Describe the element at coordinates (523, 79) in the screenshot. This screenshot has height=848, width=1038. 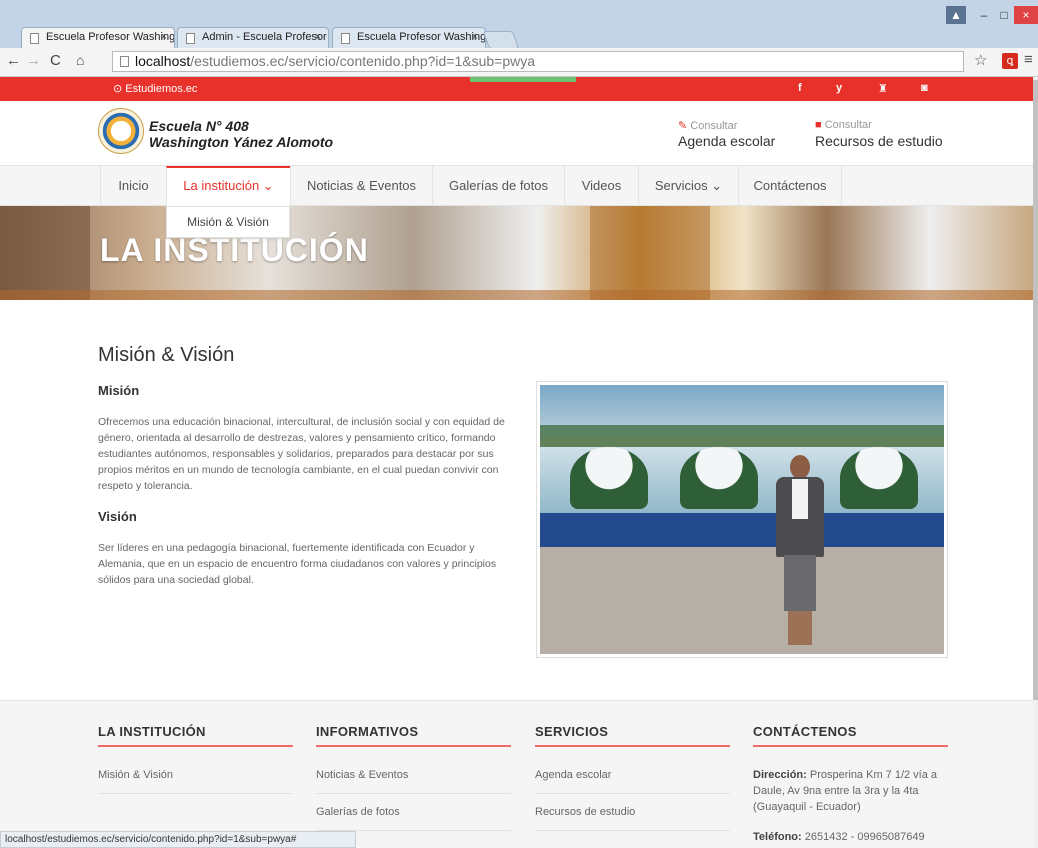
I see `loading-indicator` at that location.